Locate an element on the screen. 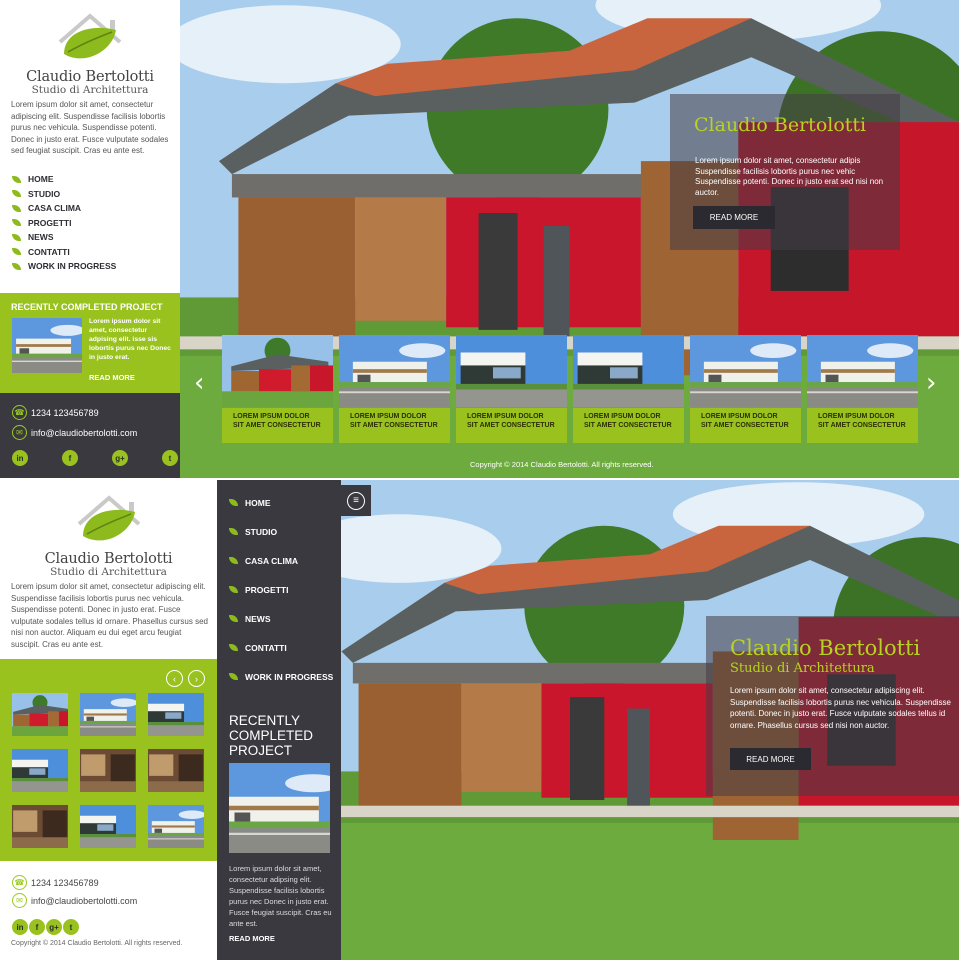 This screenshot has height=960, width=959. chevron-left-icon: ‹ is located at coordinates (174, 678).